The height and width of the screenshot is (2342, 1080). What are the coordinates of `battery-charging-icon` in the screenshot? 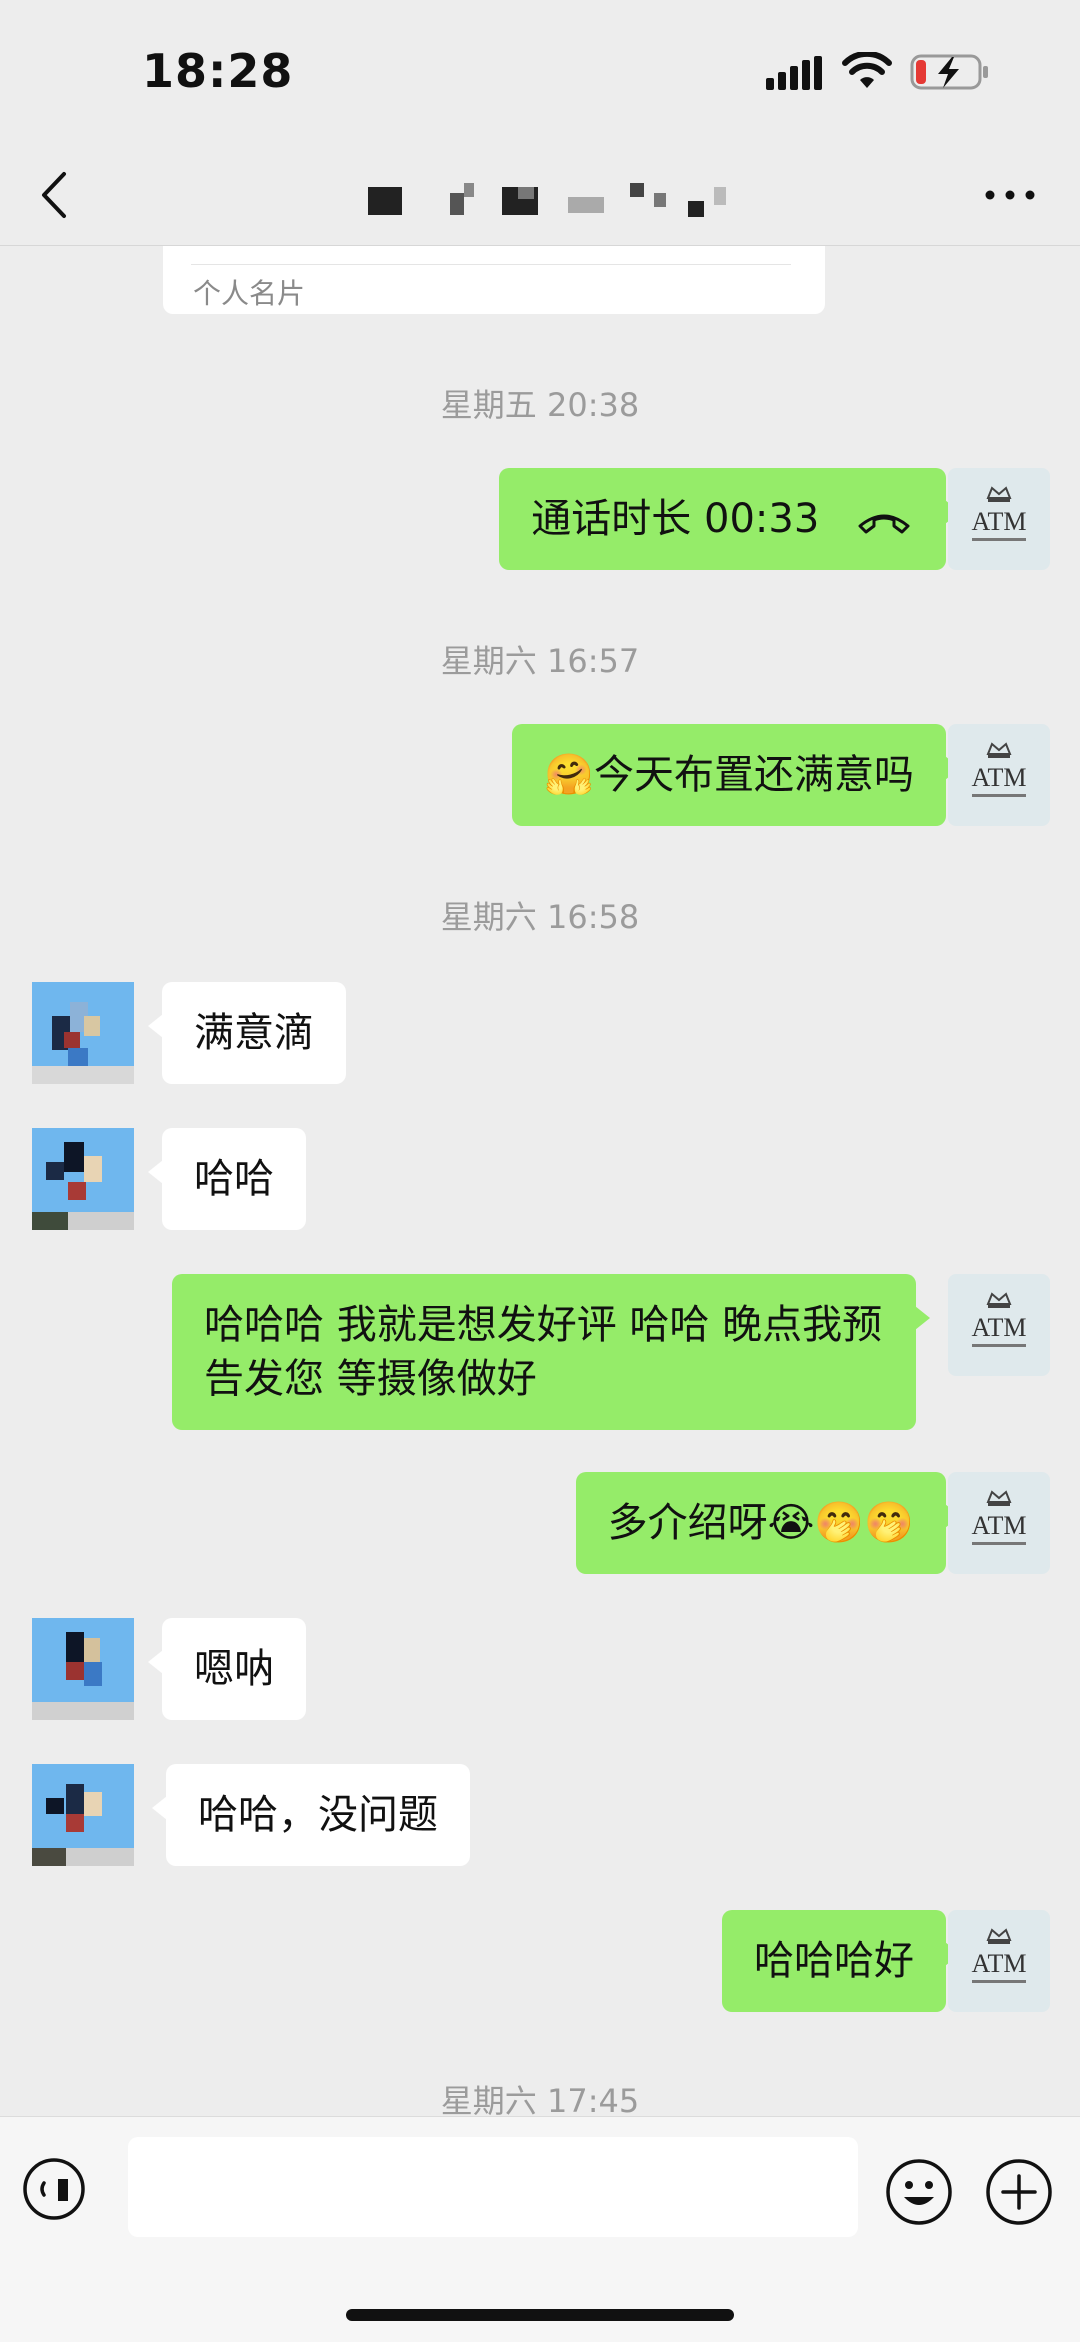 It's located at (949, 72).